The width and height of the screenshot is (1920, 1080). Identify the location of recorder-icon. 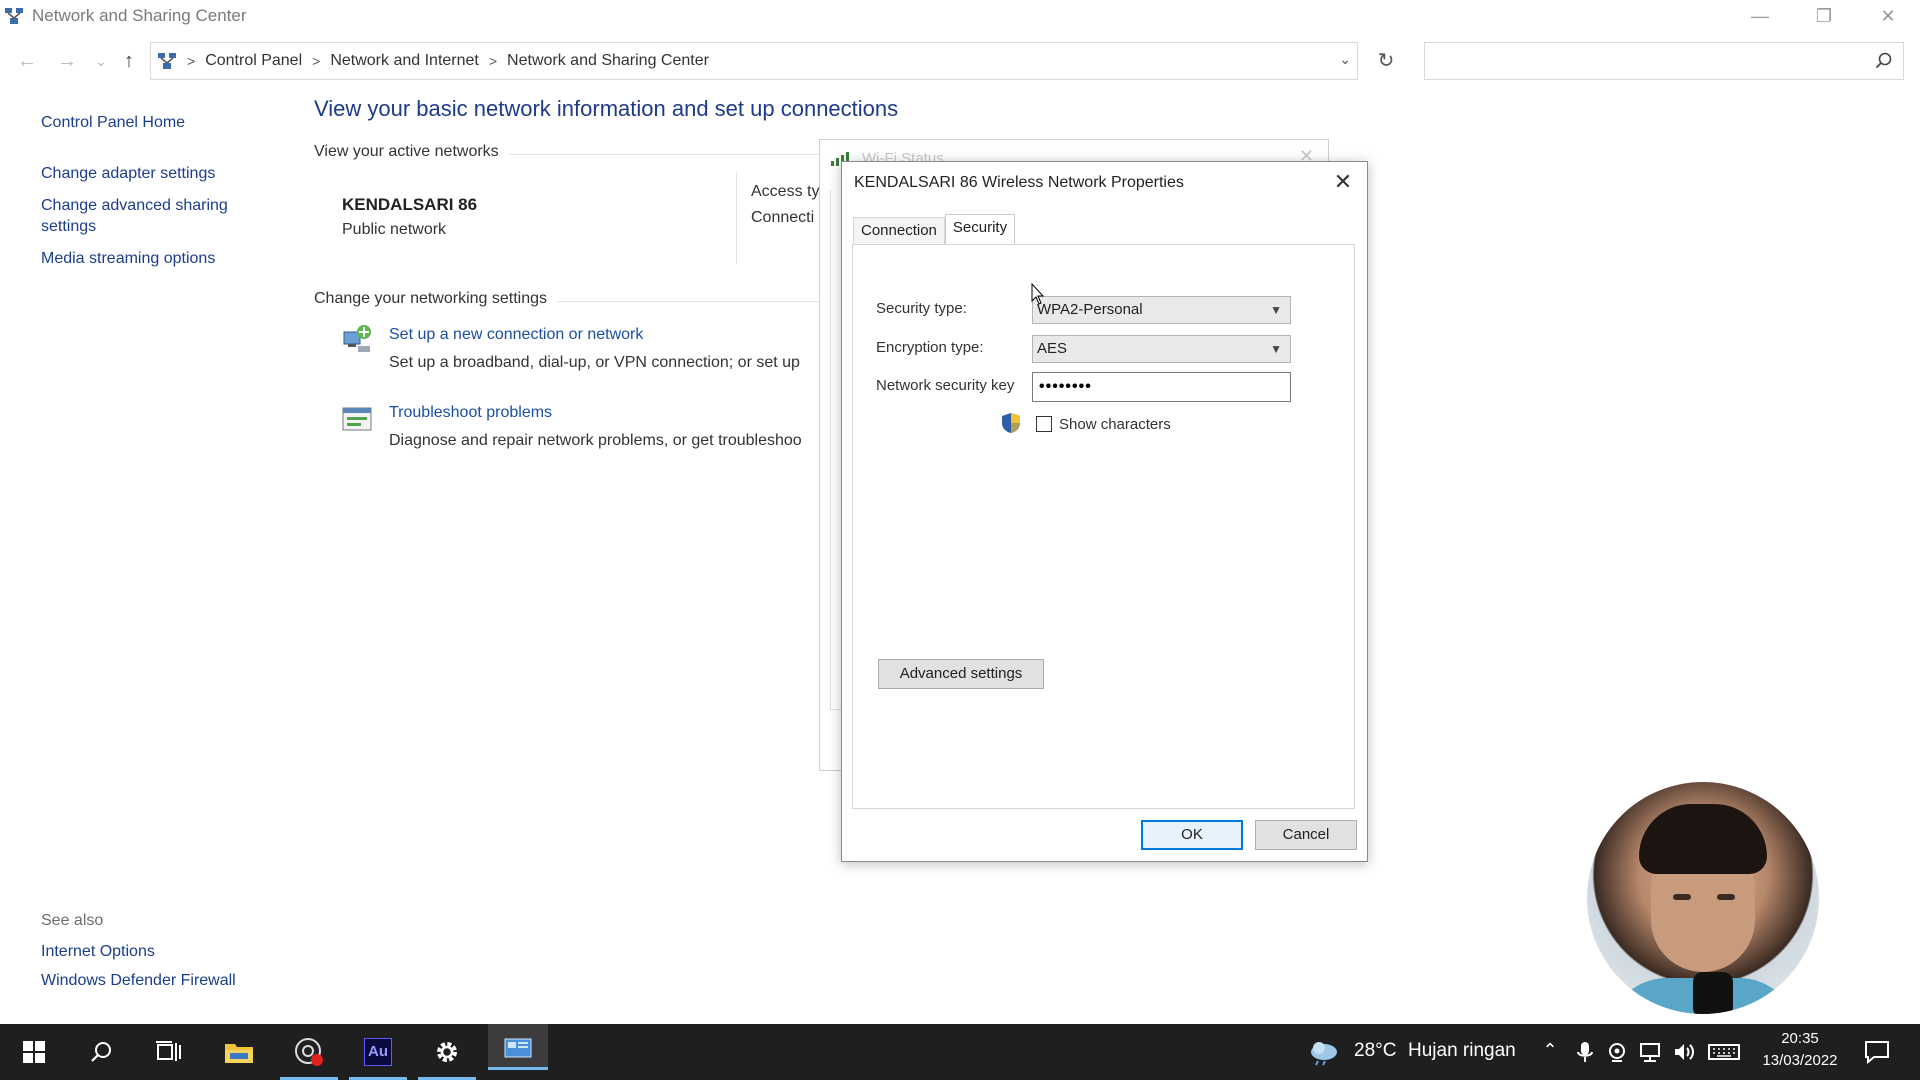
(309, 1052).